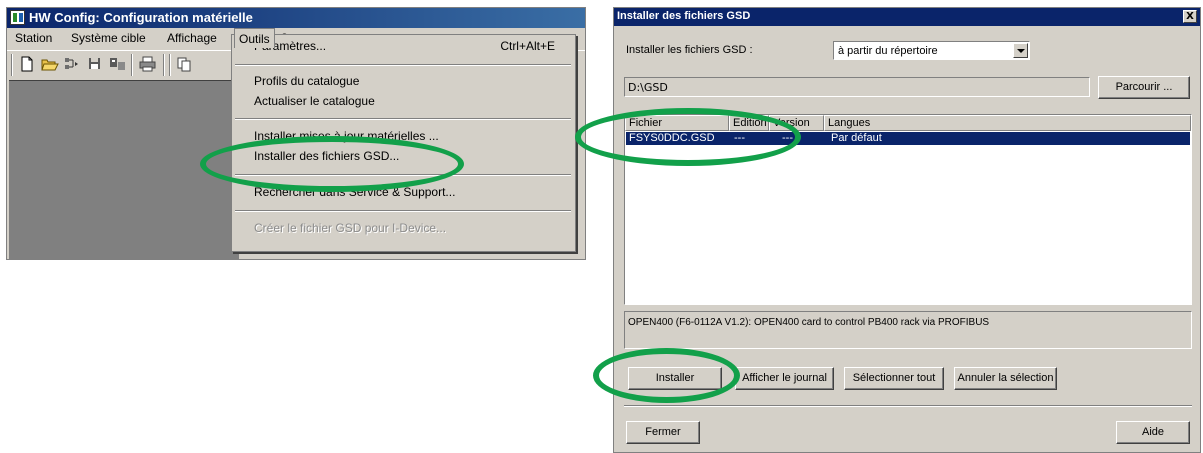 This screenshot has width=1203, height=453. Describe the element at coordinates (677, 123) in the screenshot. I see `column-header-fichier: Fichier` at that location.